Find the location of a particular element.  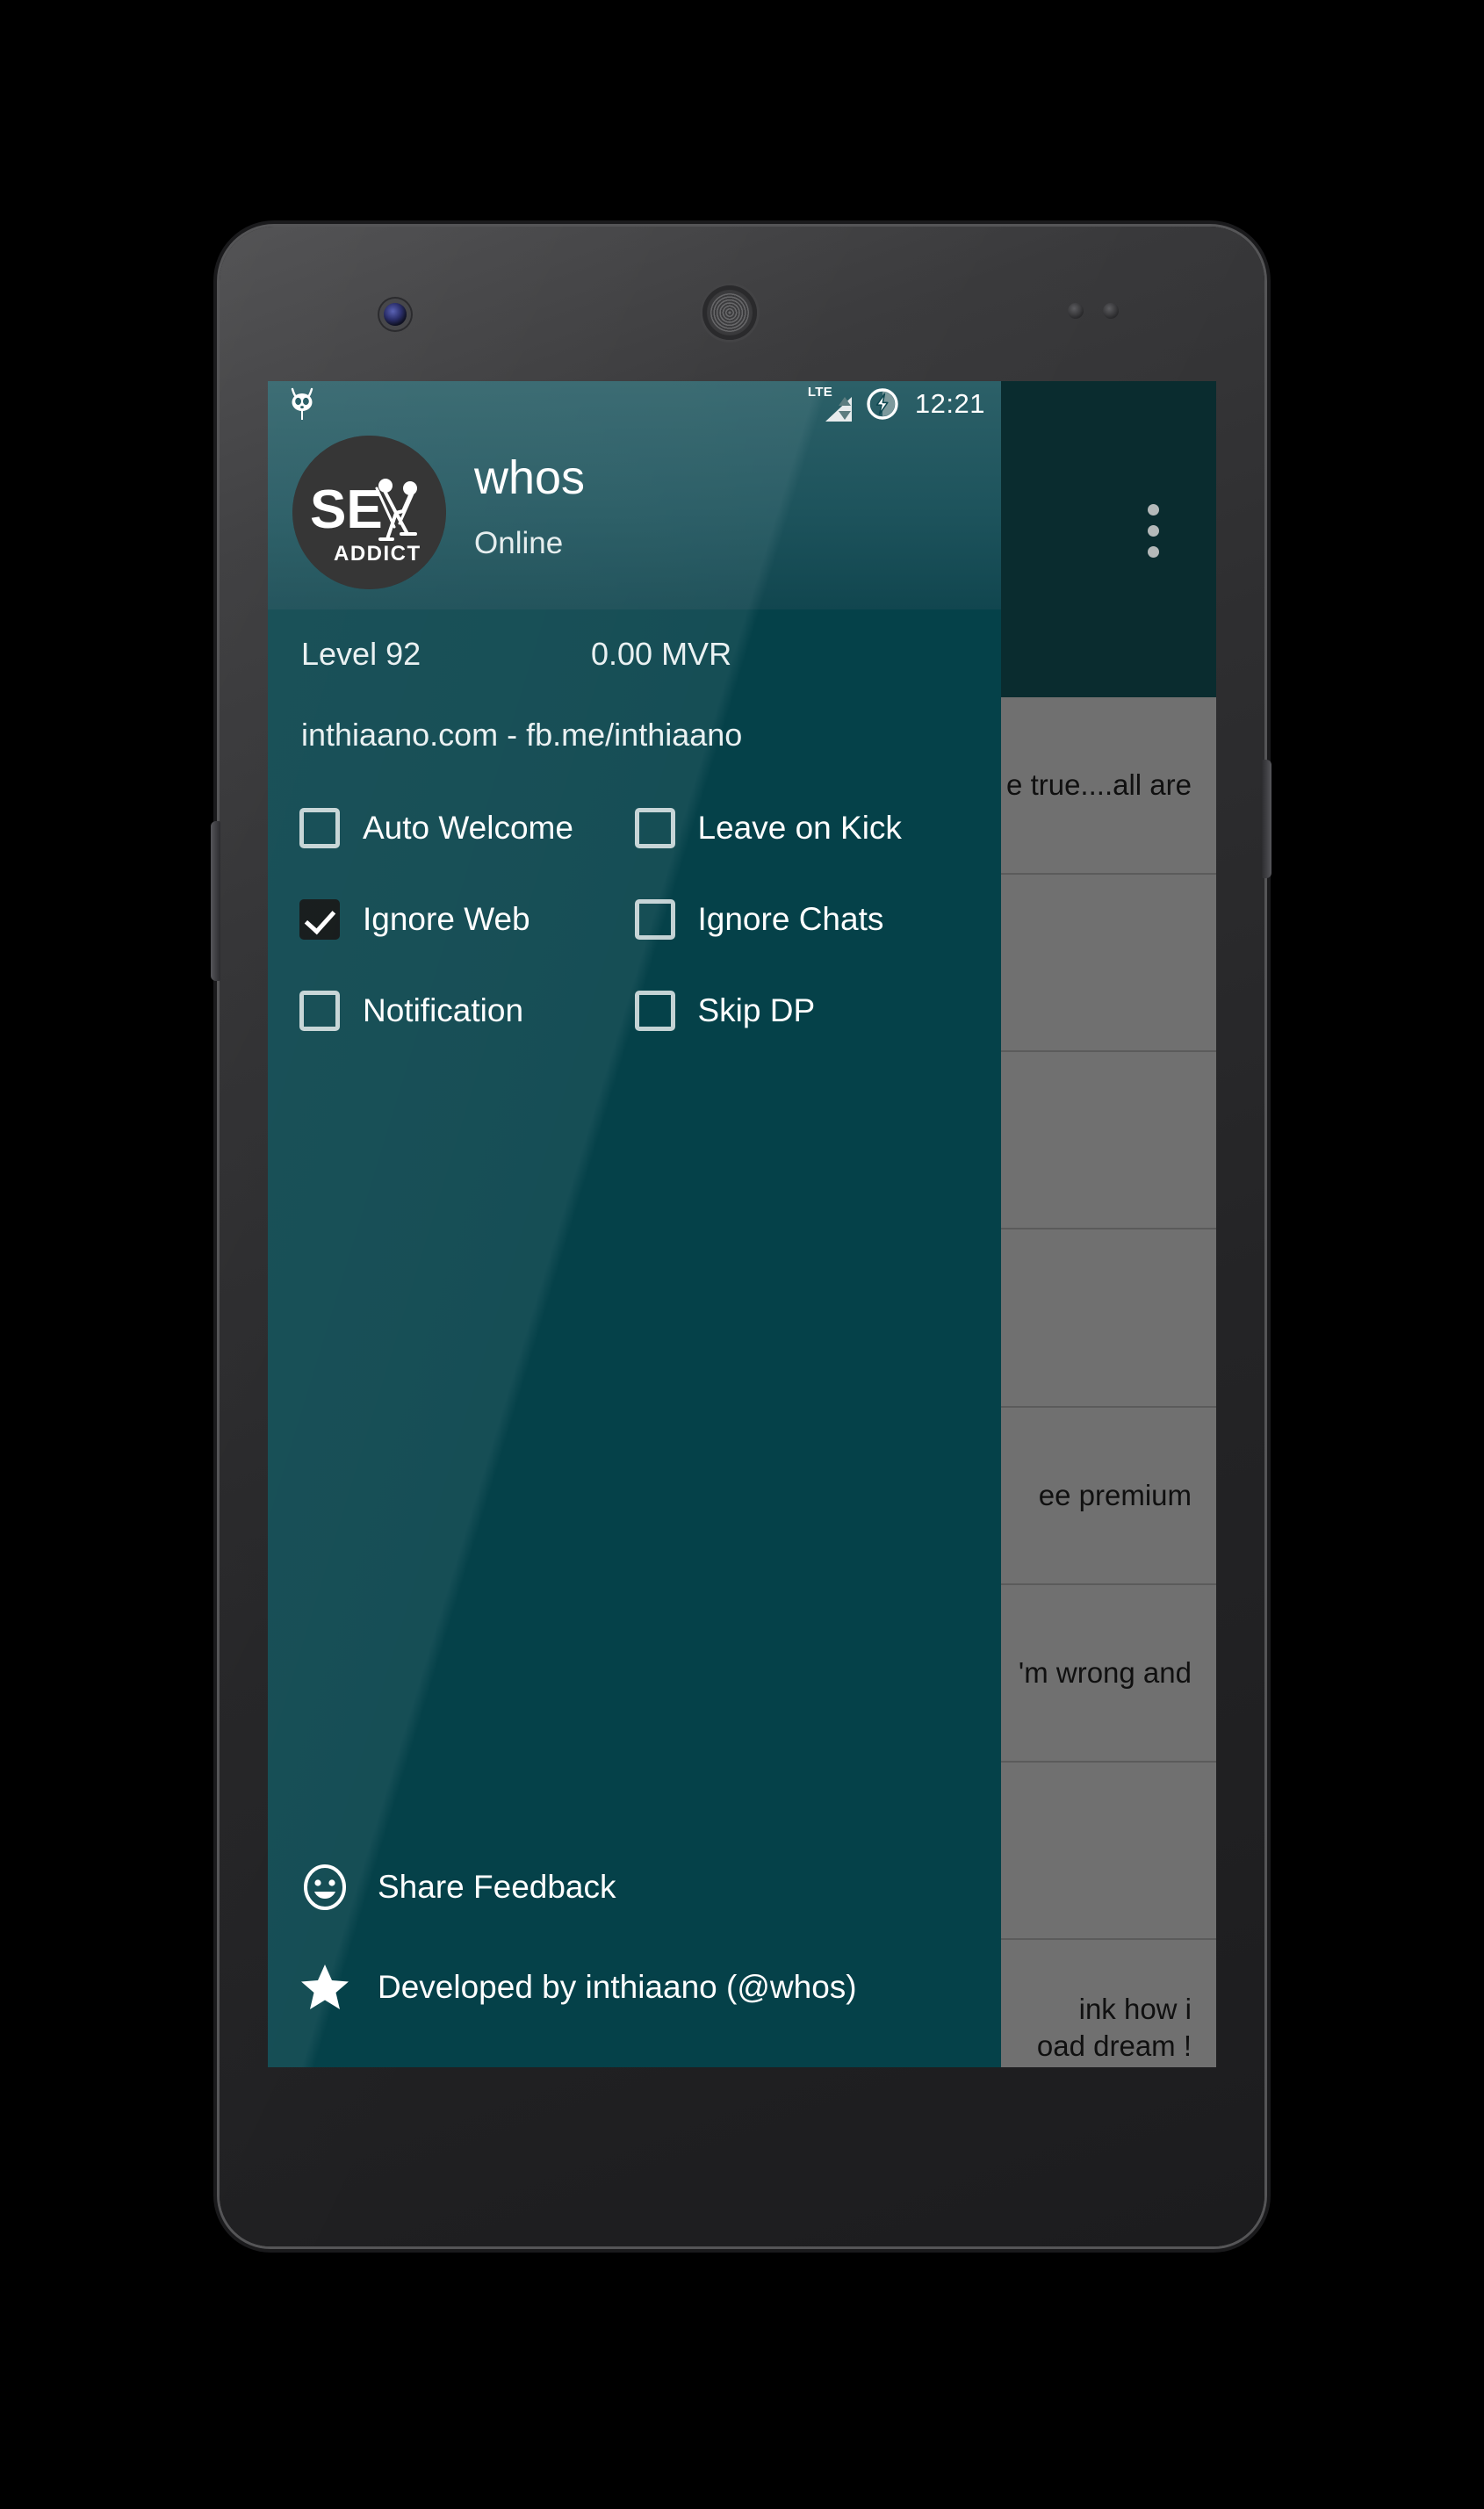

status-bar: LTE 12:21 is located at coordinates (634, 404).